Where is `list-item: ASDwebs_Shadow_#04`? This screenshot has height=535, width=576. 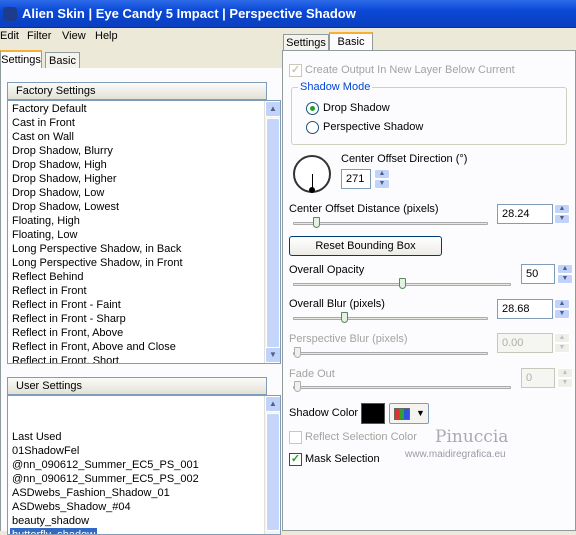
list-item: ASDwebs_Shadow_#04 is located at coordinates (71, 507).